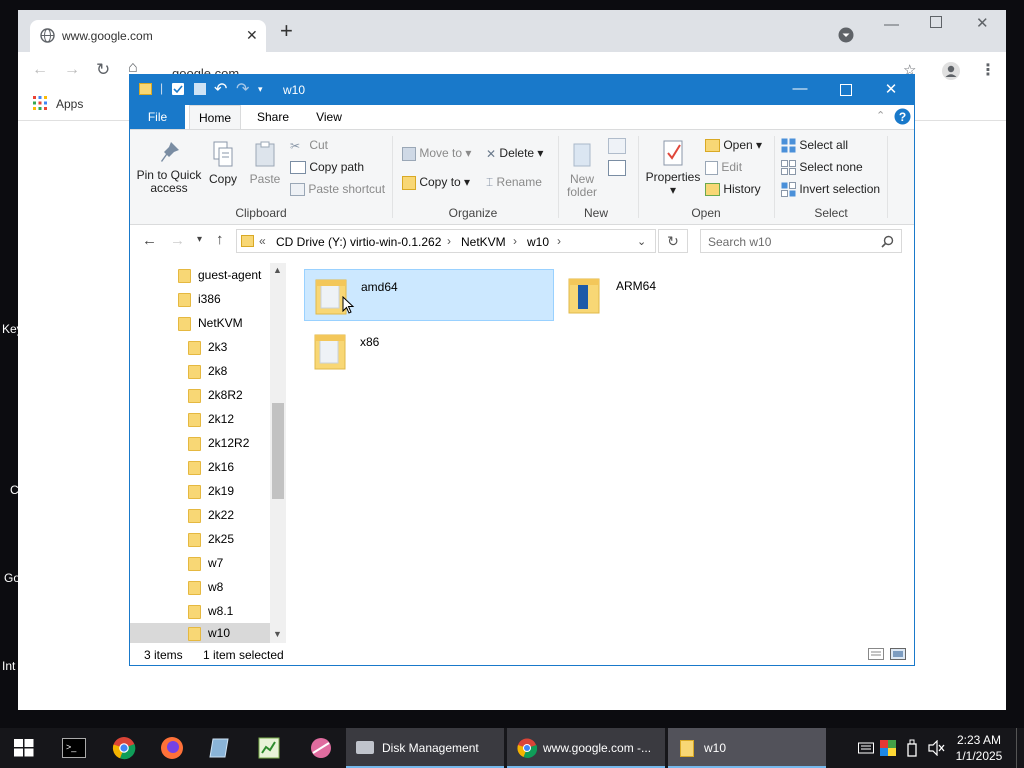  Describe the element at coordinates (683, 295) in the screenshot. I see `file-item-arm64: ARM64` at that location.